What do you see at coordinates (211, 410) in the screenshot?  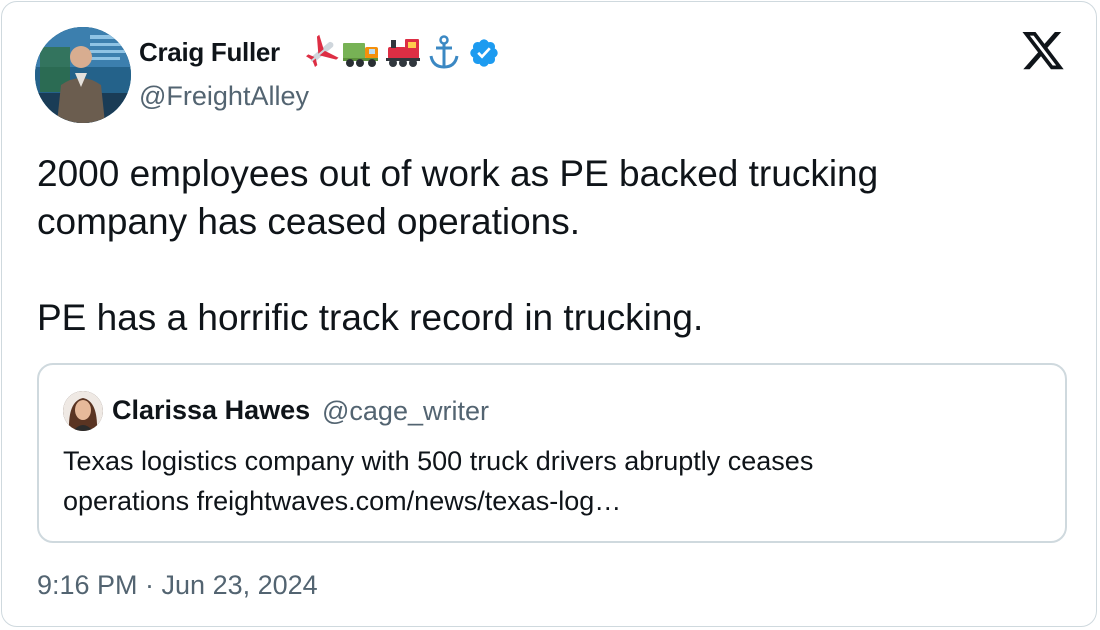 I see `quoted-author-display-name: Clarissa Hawes` at bounding box center [211, 410].